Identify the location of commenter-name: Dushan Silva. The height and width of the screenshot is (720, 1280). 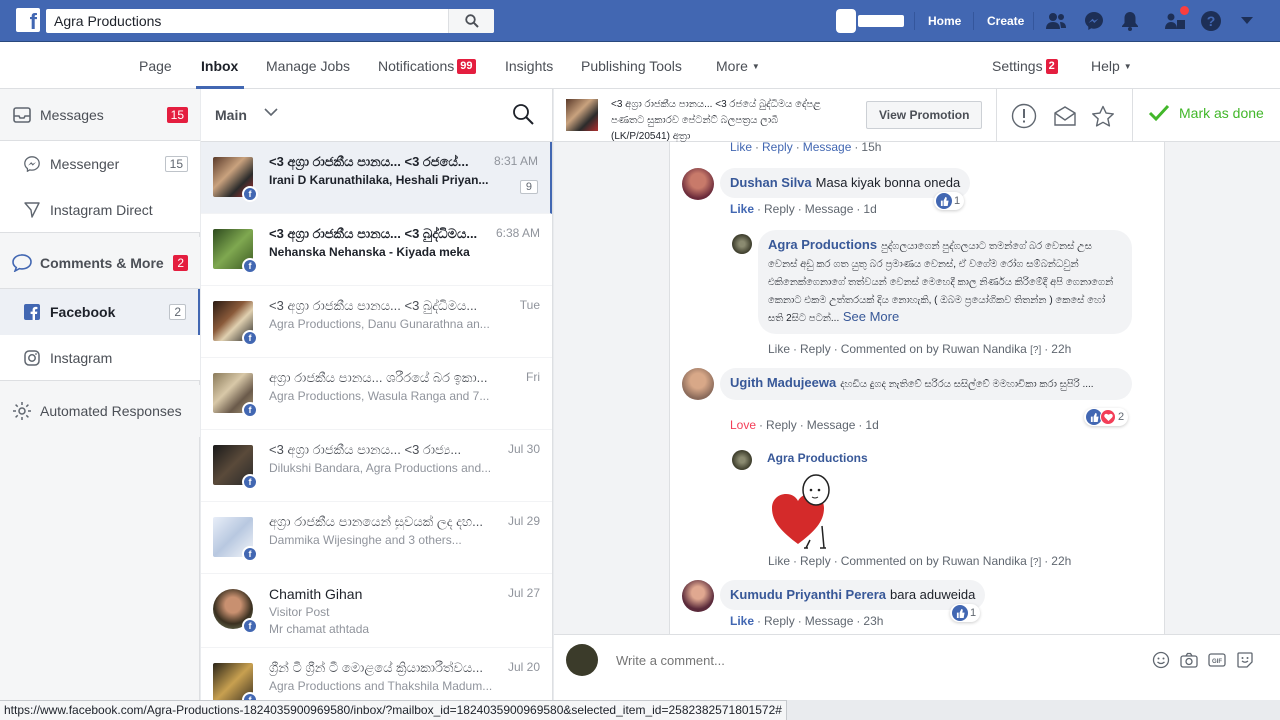
(771, 182).